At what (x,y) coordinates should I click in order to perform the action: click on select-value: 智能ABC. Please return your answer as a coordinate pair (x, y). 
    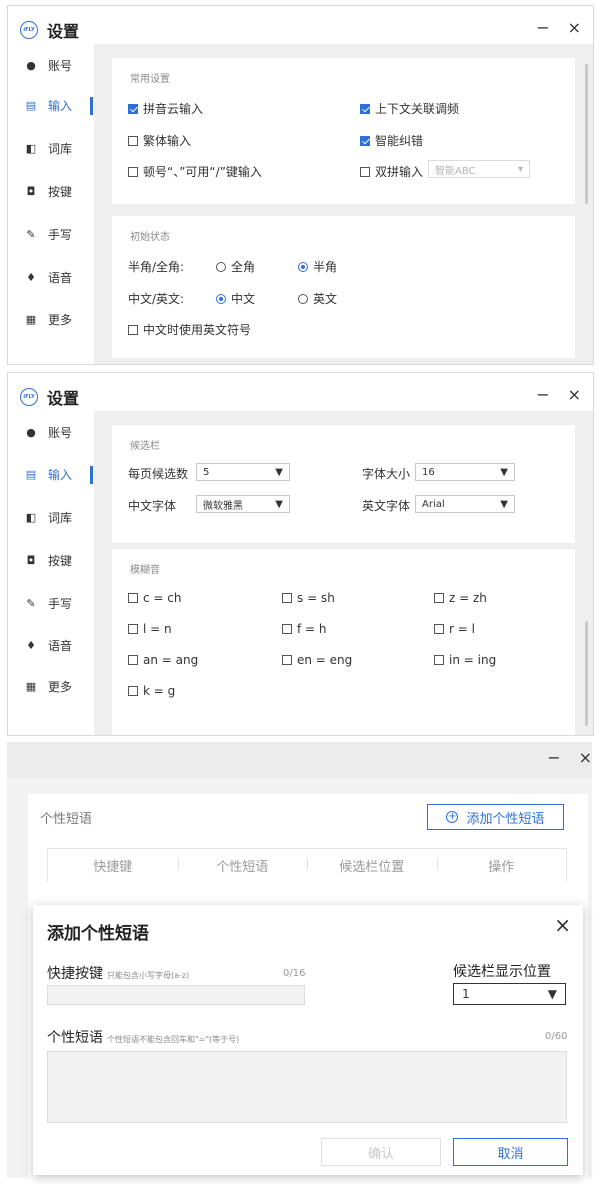
    Looking at the image, I should click on (455, 171).